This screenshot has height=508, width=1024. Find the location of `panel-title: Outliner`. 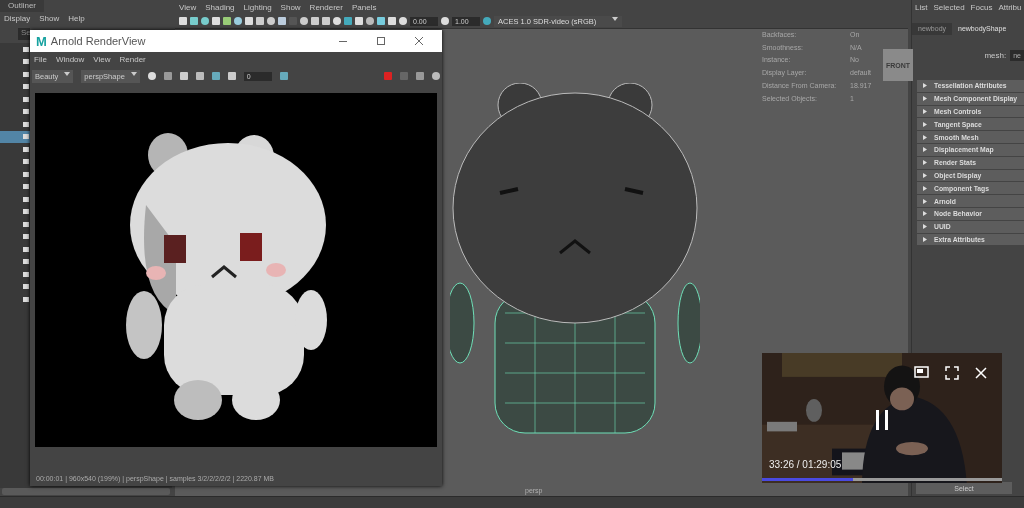

panel-title: Outliner is located at coordinates (22, 6).